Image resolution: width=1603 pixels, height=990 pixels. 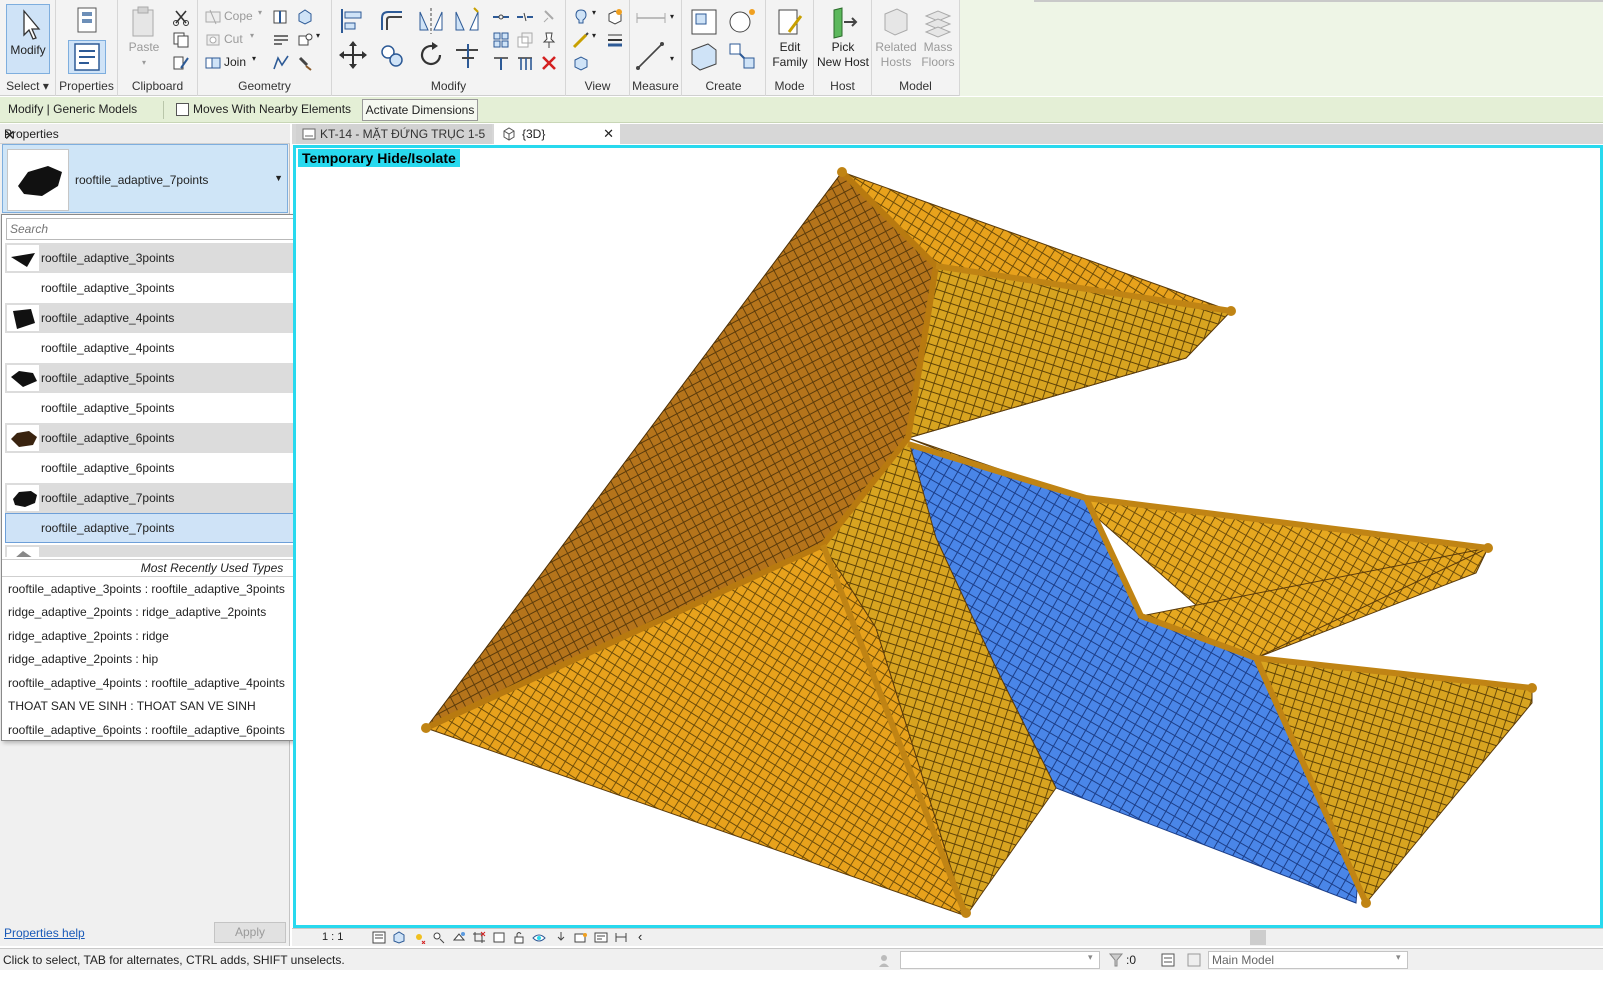 I want to click on view-scale: 1, so click(x=332, y=937).